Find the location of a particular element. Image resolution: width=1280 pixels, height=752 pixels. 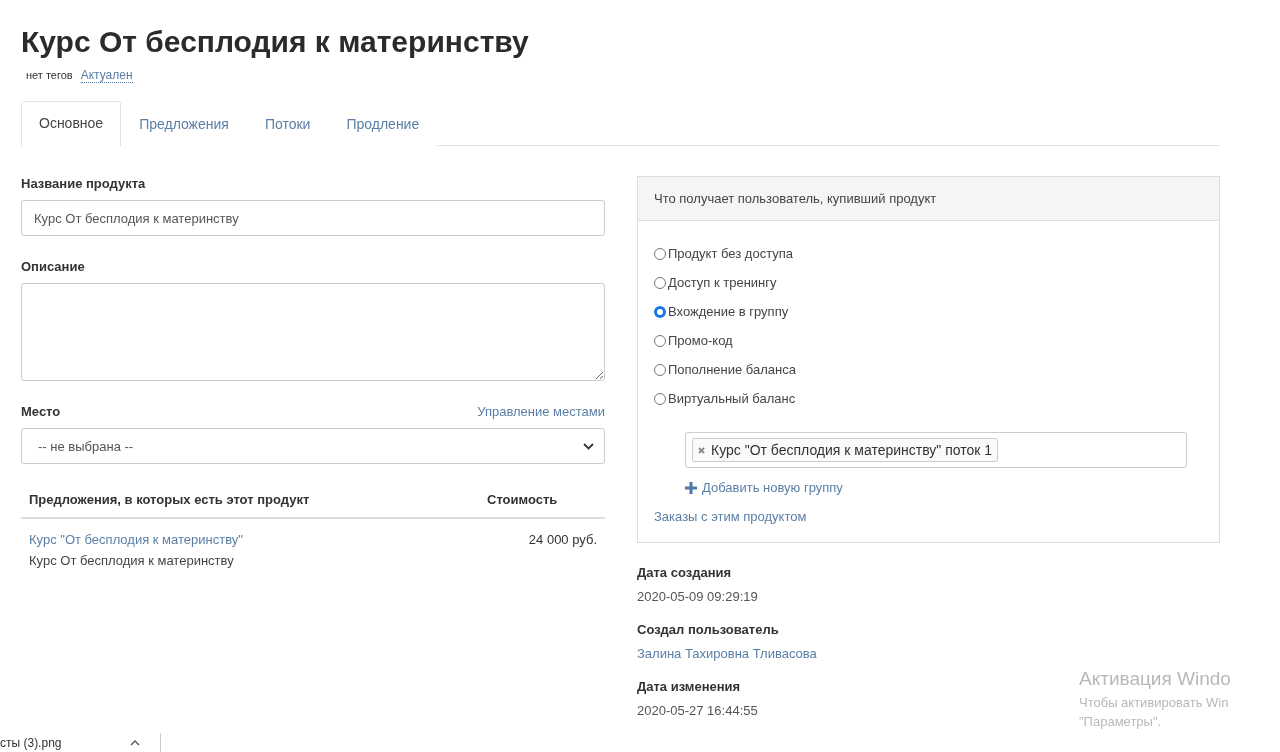

caret-up-icon is located at coordinates (135, 742).